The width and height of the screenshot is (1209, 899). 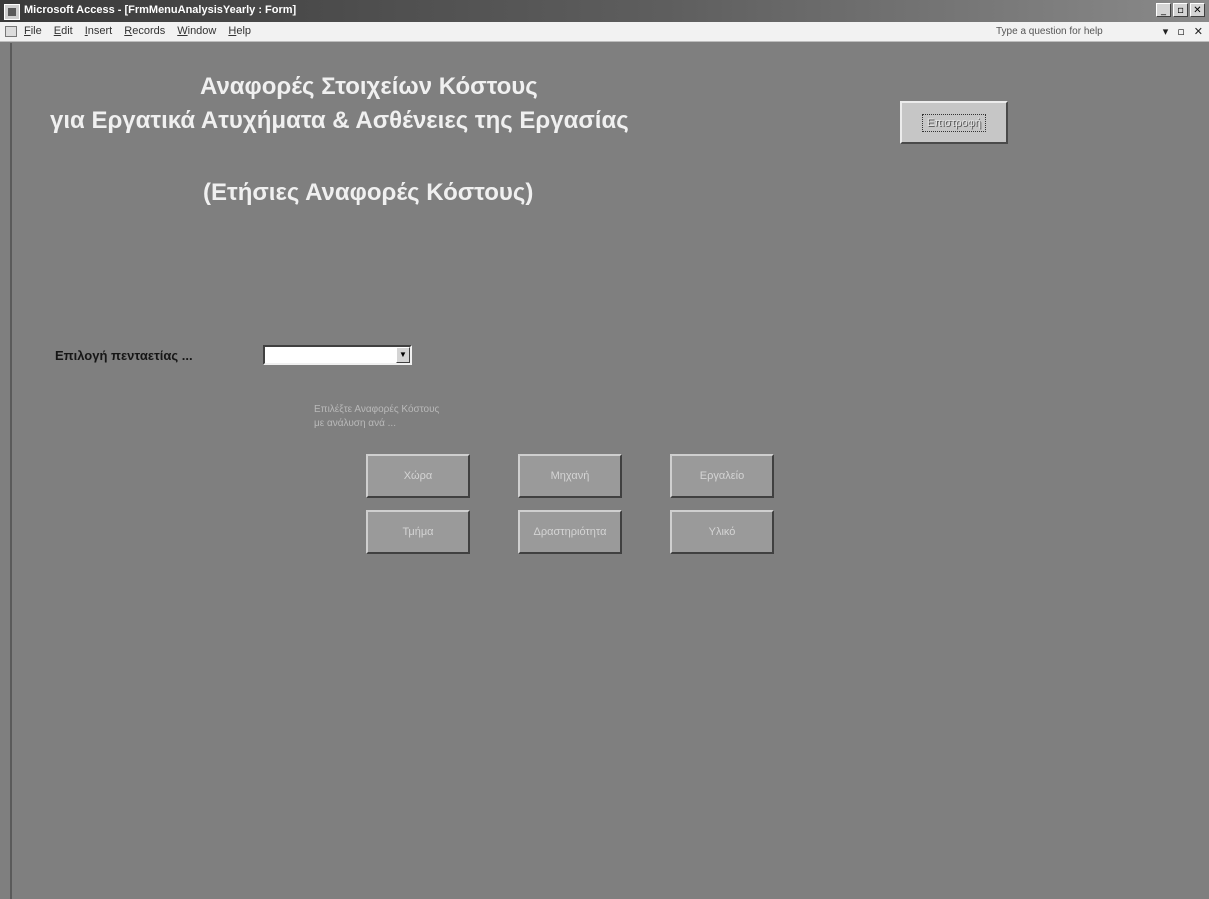 What do you see at coordinates (570, 476) in the screenshot?
I see `machine-button: Μηχανή` at bounding box center [570, 476].